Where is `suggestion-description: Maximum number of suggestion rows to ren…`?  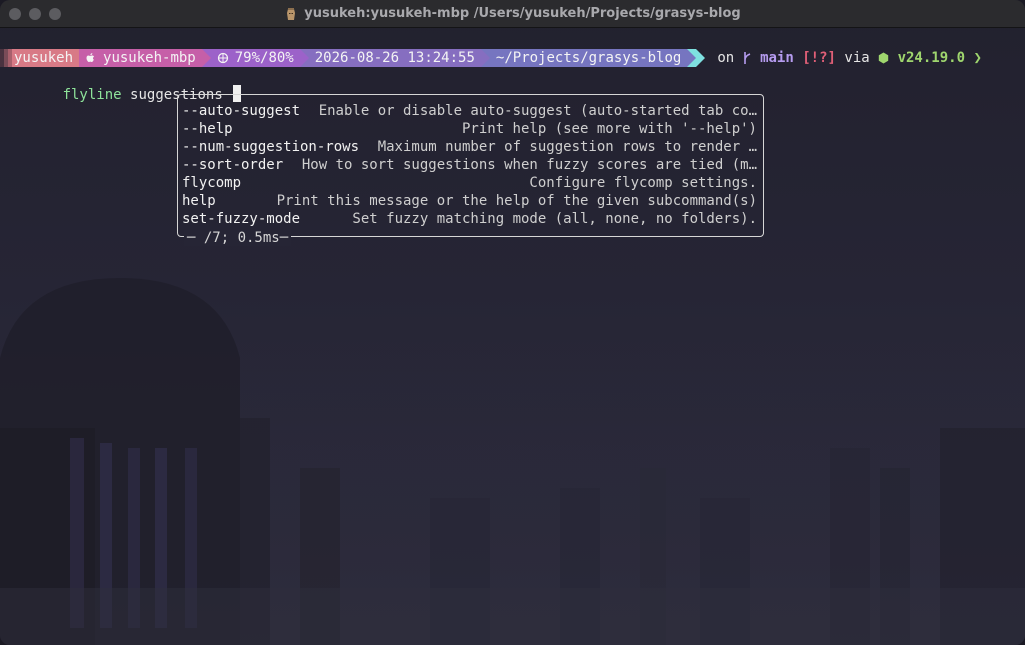 suggestion-description: Maximum number of suggestion rows to ren… is located at coordinates (567, 147).